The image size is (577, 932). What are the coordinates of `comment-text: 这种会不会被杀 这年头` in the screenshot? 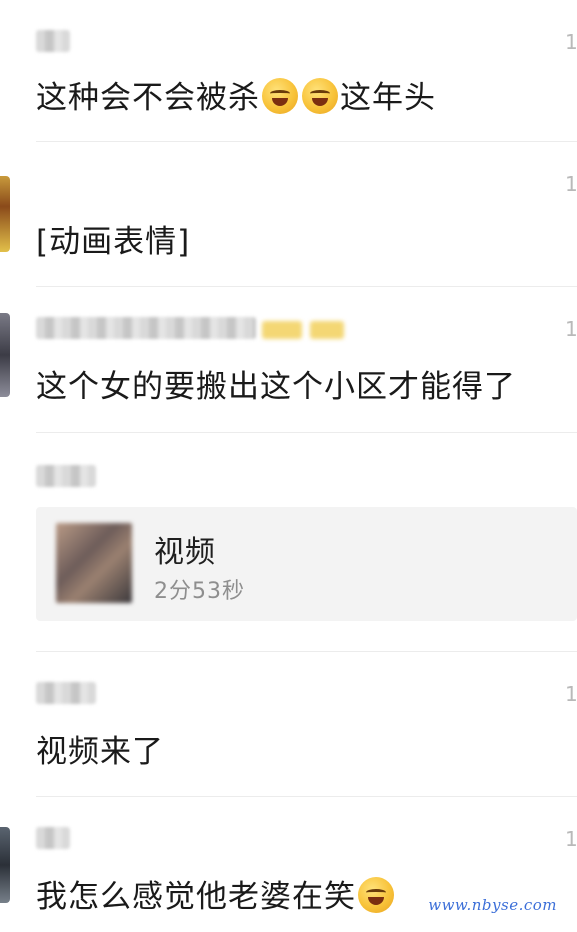 It's located at (236, 94).